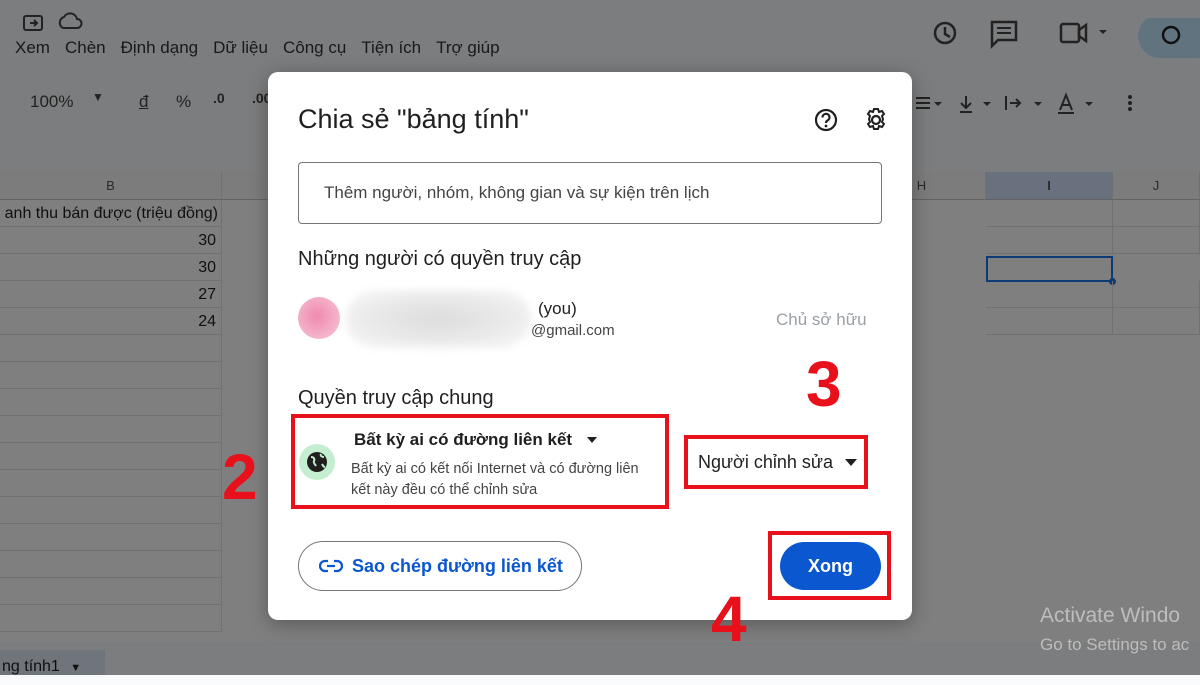 The width and height of the screenshot is (1200, 685). I want to click on annotation-step-4: 4, so click(729, 619).